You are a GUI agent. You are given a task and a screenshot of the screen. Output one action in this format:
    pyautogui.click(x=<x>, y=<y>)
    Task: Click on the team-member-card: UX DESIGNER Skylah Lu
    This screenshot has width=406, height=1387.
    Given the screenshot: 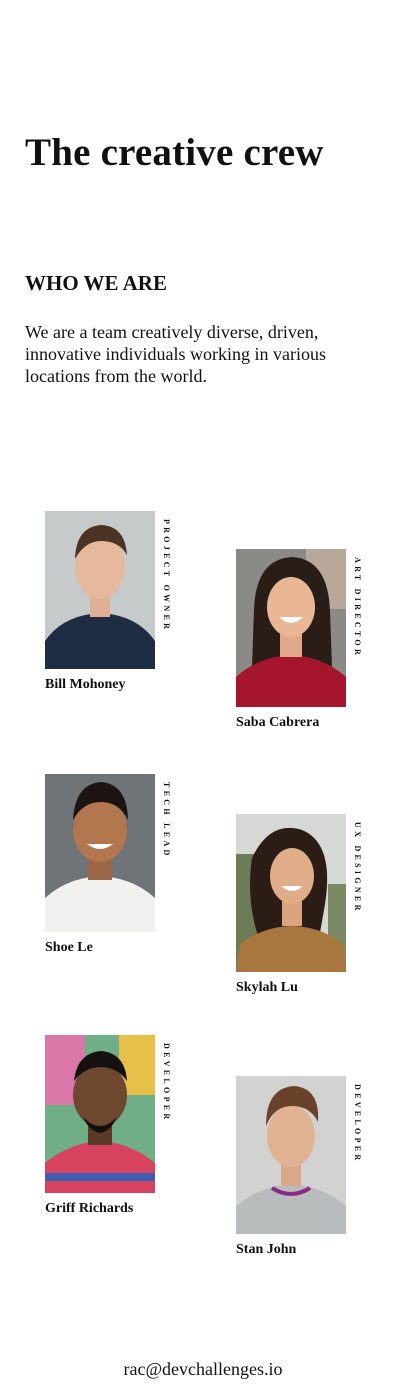 What is the action you would take?
    pyautogui.click(x=301, y=905)
    